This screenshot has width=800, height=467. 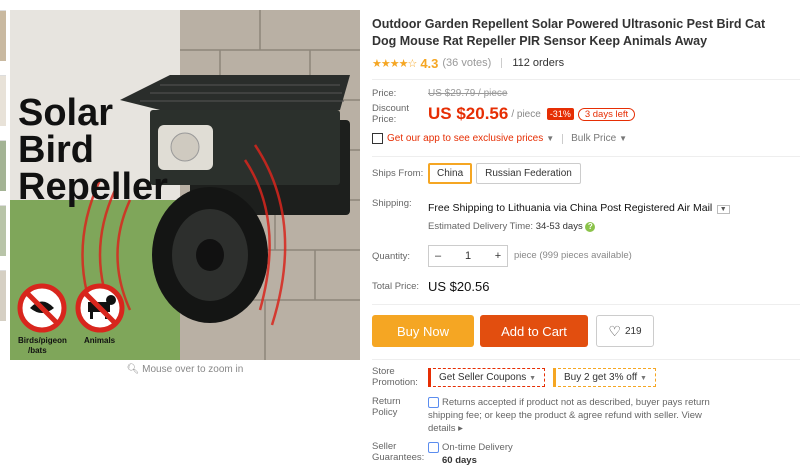 What do you see at coordinates (498, 256) in the screenshot?
I see `quantity-increase-button: +` at bounding box center [498, 256].